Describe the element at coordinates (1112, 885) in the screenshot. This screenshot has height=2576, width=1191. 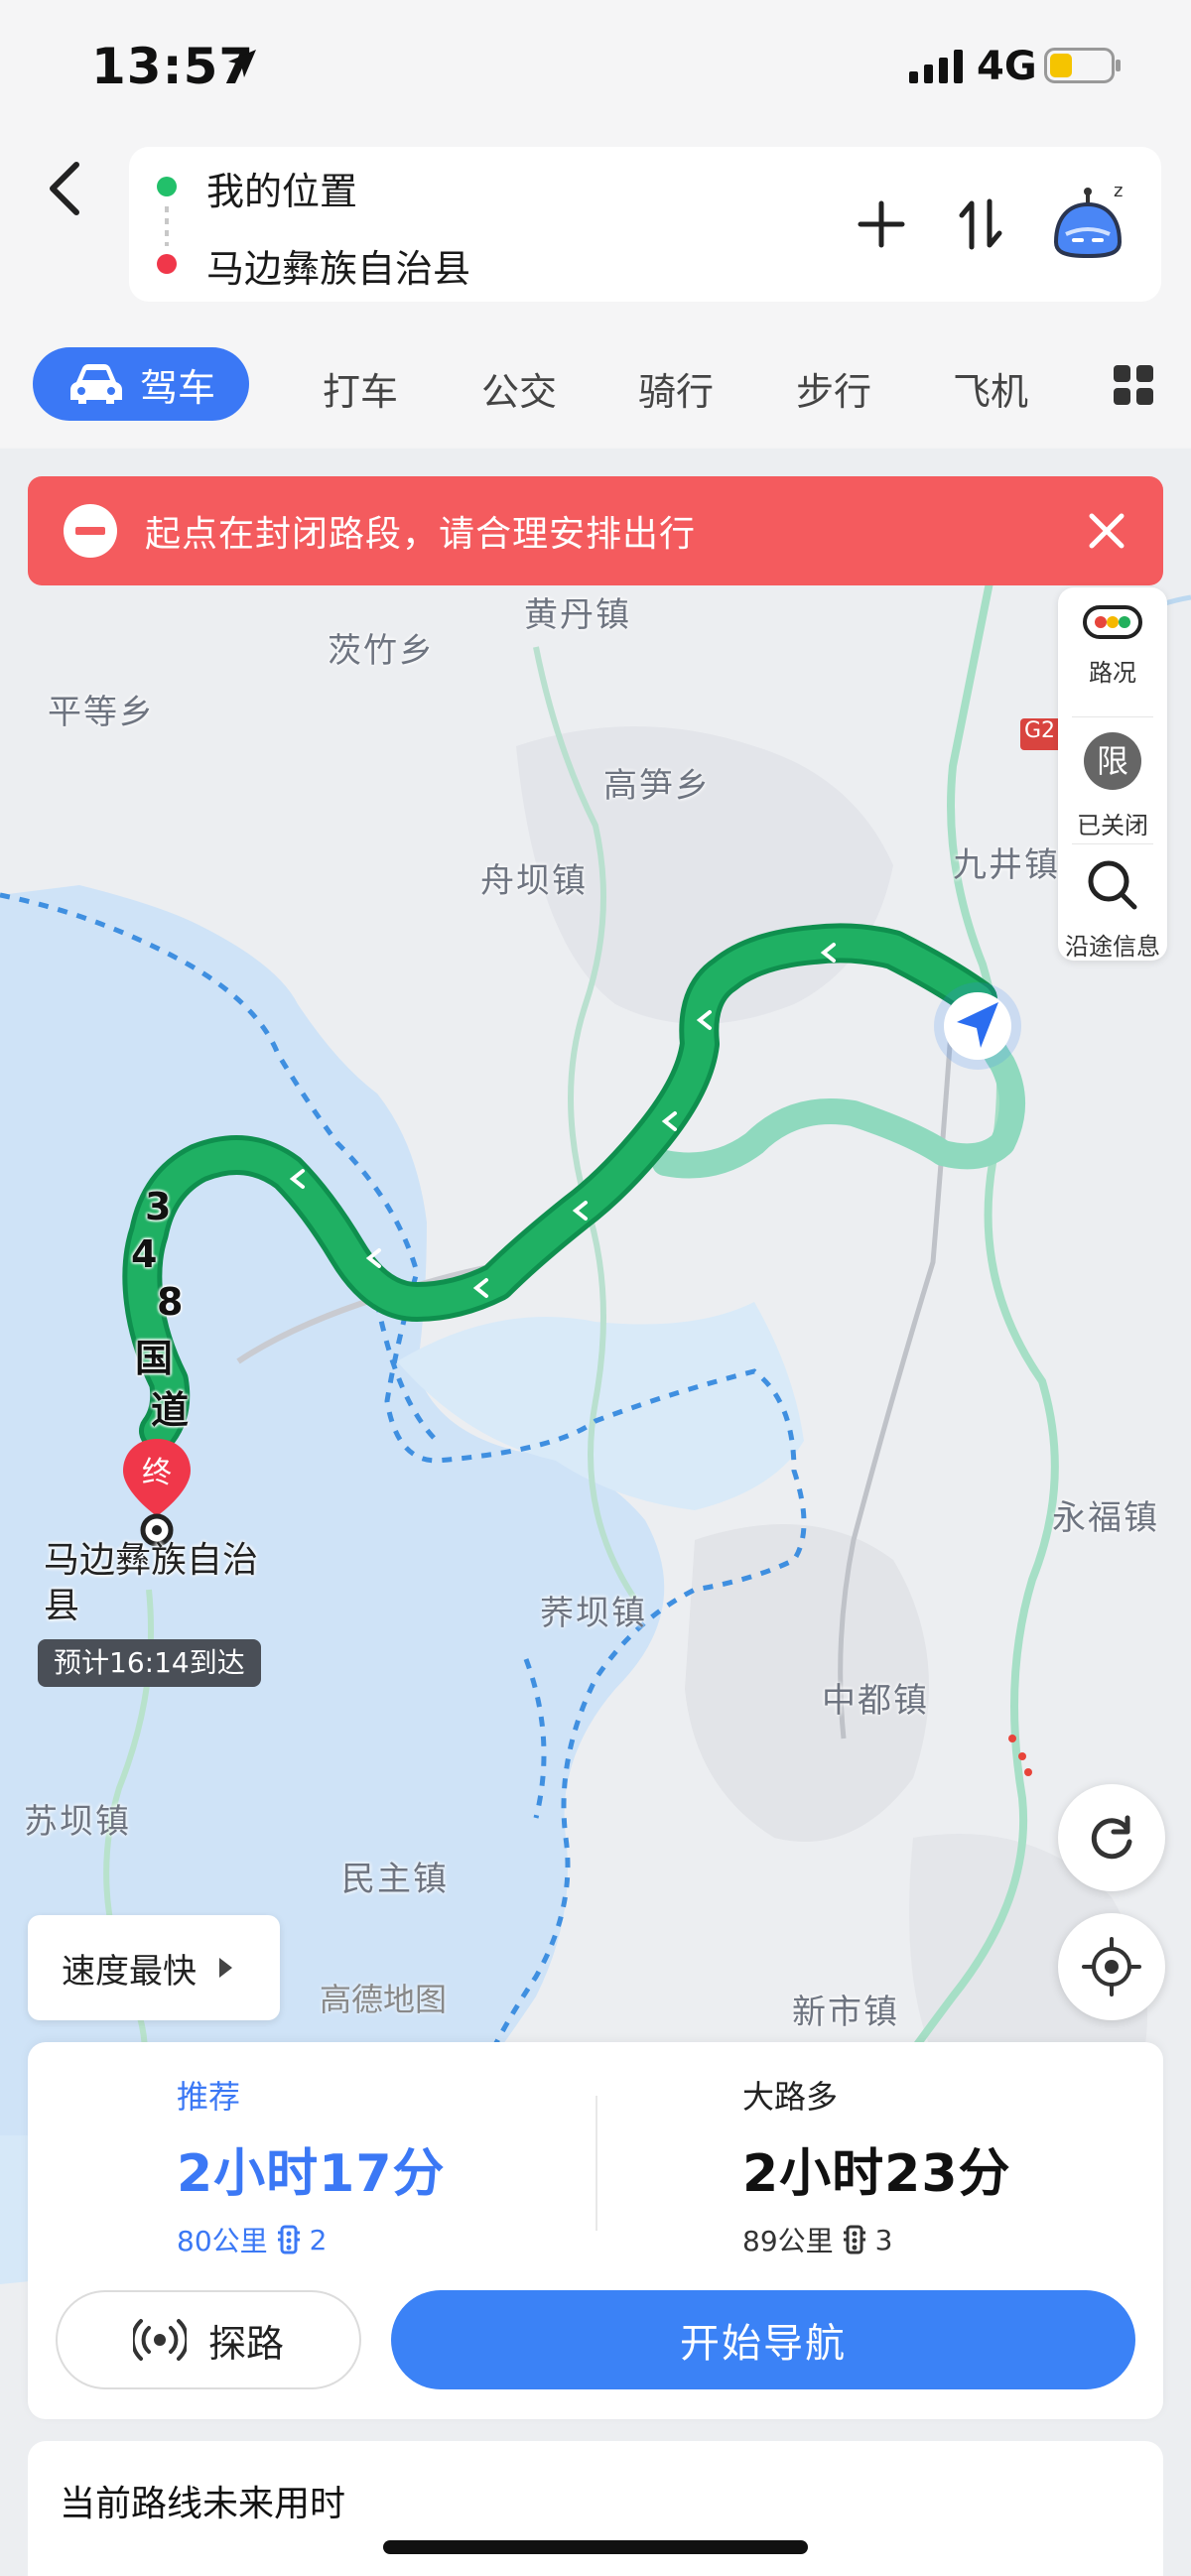
I see `search-icon` at that location.